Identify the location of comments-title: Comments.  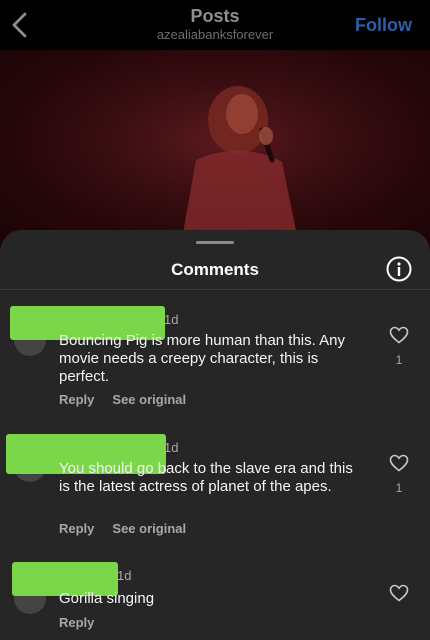
(215, 269).